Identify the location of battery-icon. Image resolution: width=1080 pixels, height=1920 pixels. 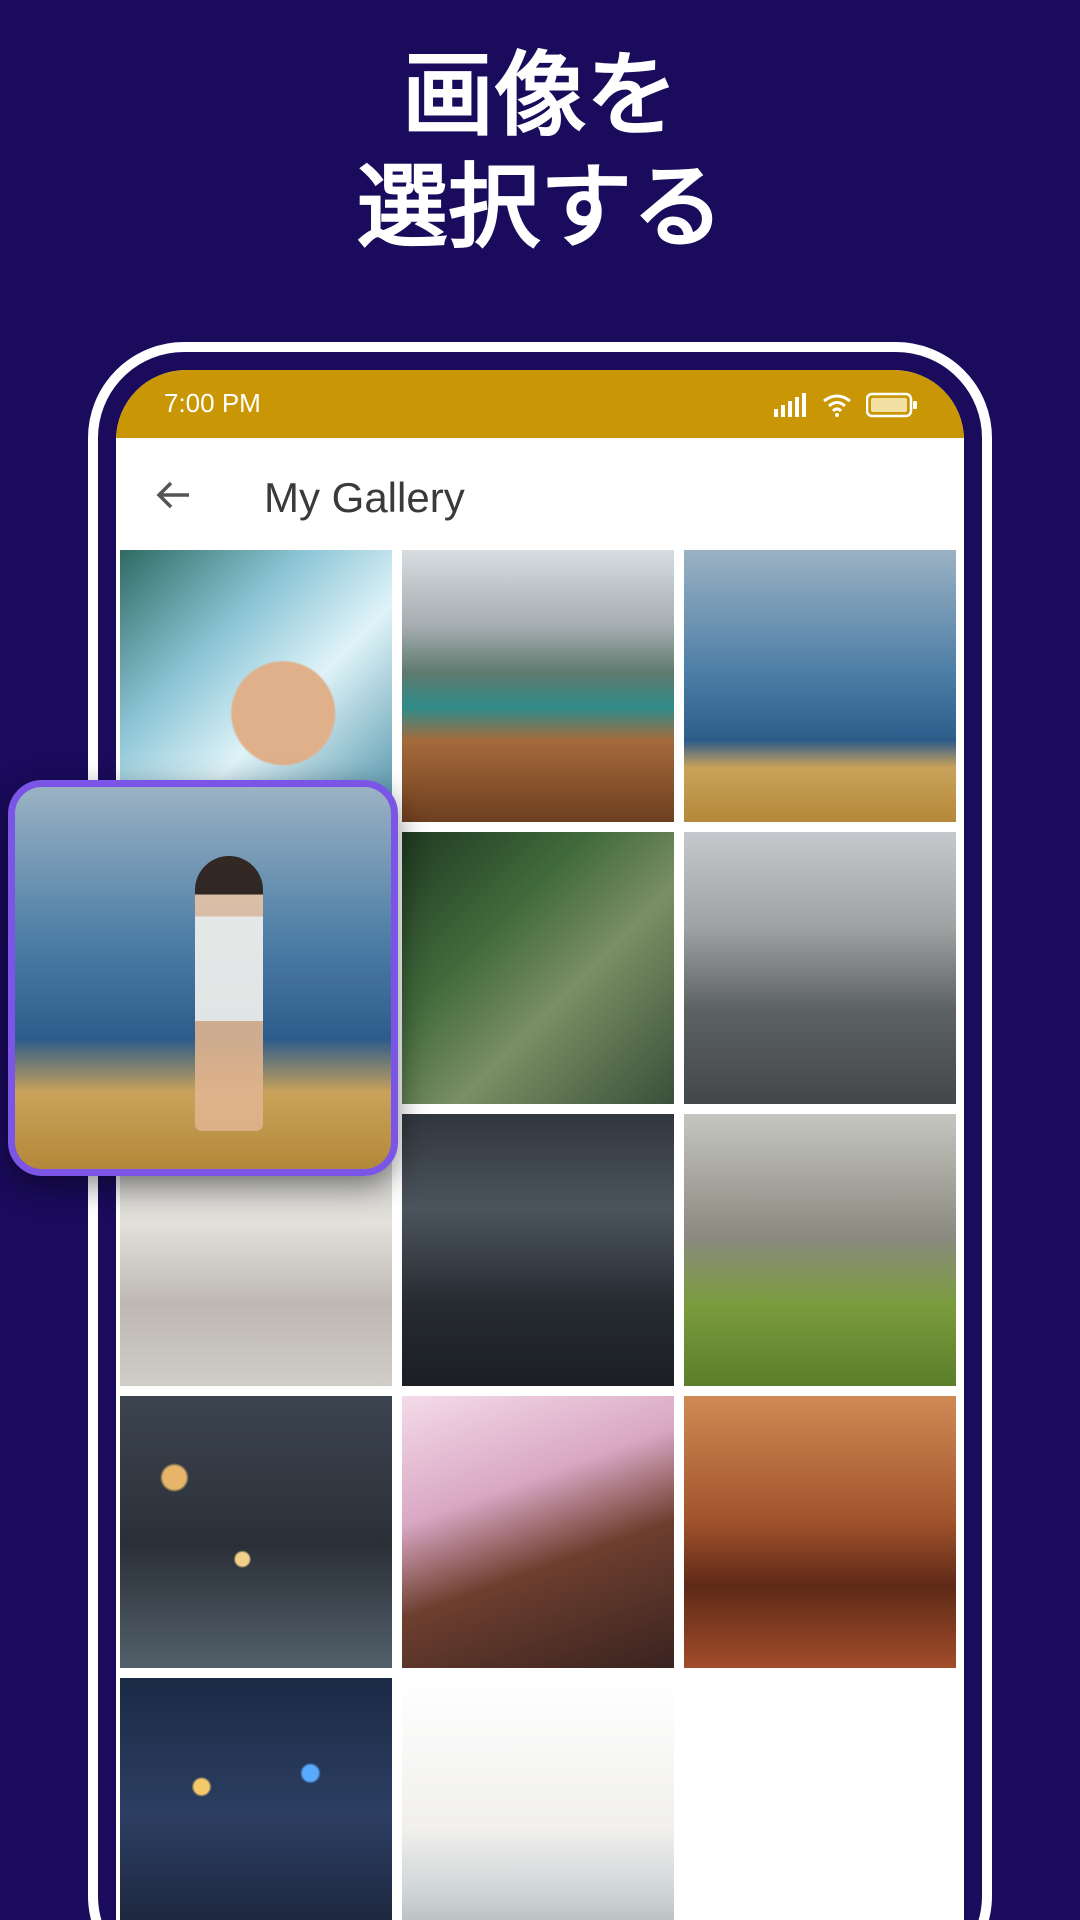
(891, 405).